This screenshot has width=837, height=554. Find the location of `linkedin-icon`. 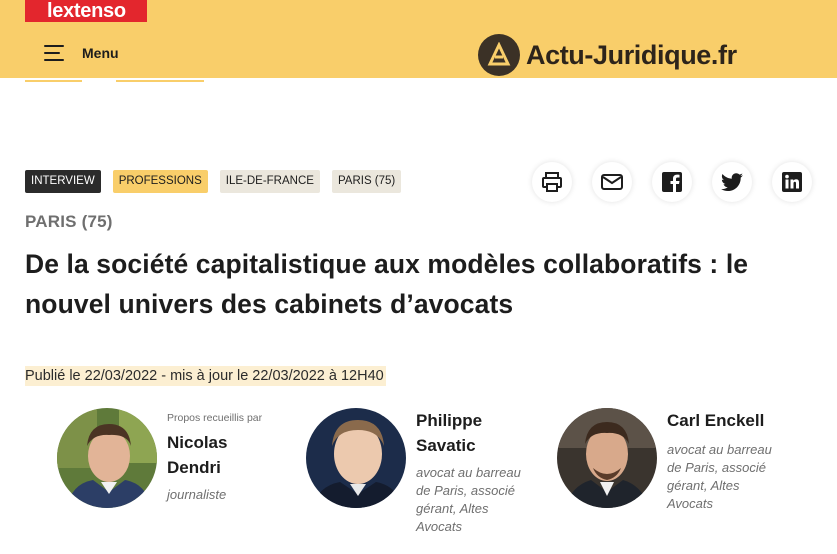

linkedin-icon is located at coordinates (792, 182).